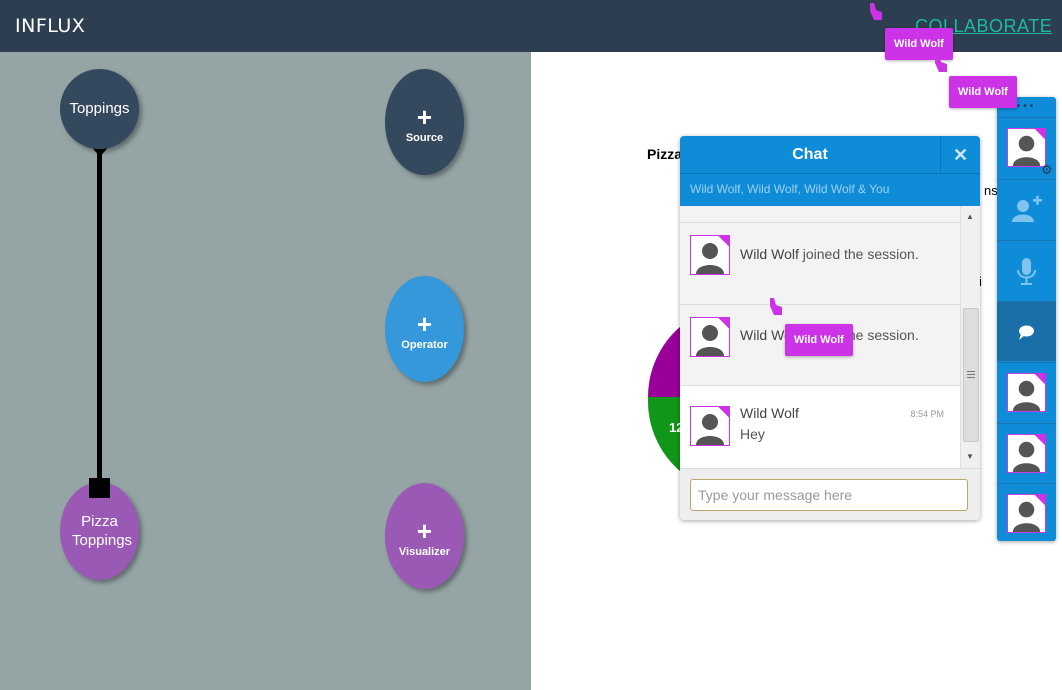  Describe the element at coordinates (970, 216) in the screenshot. I see `scroll-up-icon: ▲` at that location.